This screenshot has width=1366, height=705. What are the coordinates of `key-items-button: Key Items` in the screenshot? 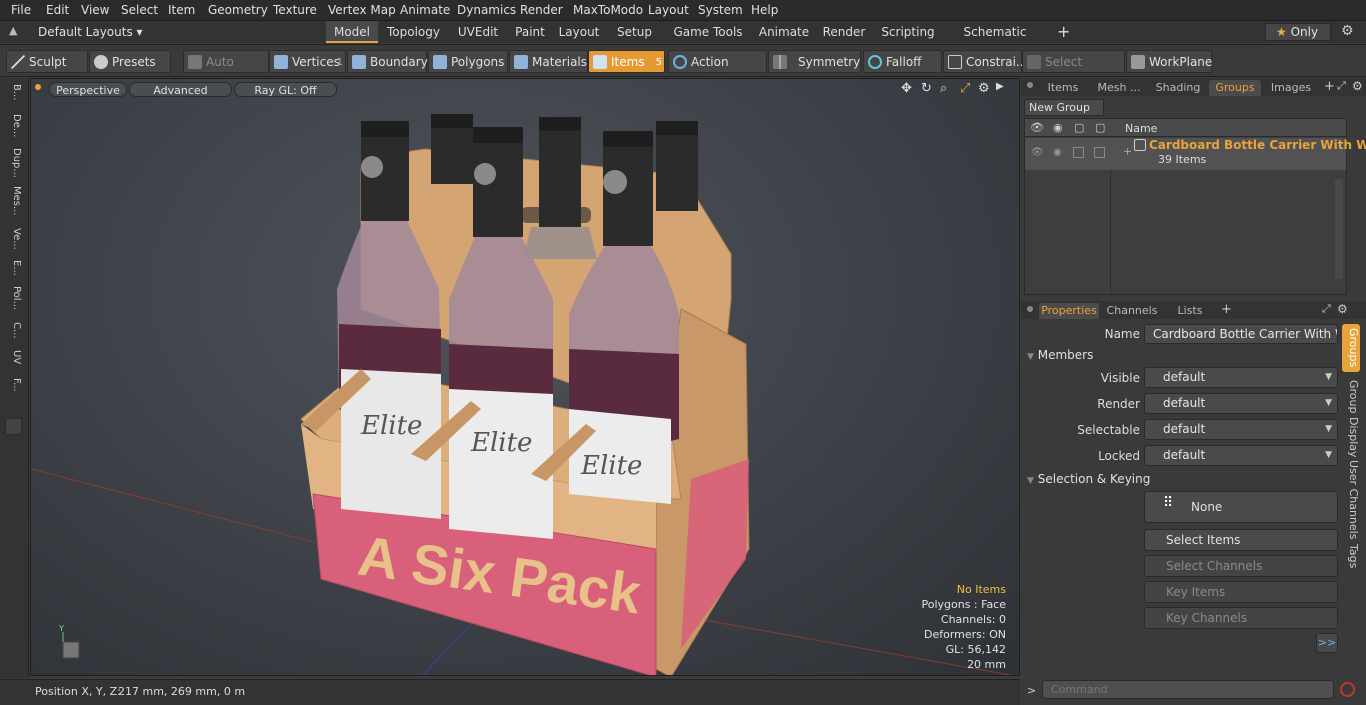 It's located at (1241, 592).